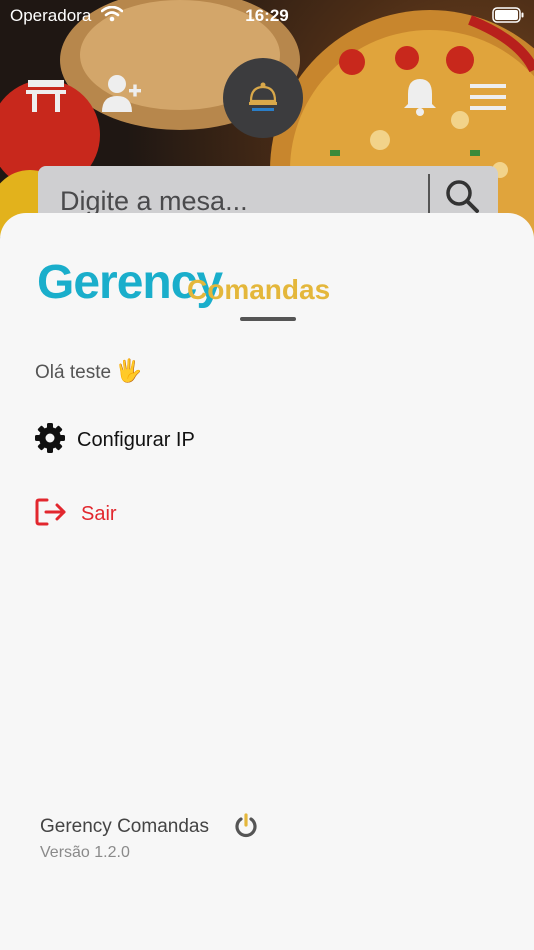 The height and width of the screenshot is (950, 534). I want to click on logout-icon, so click(51, 514).